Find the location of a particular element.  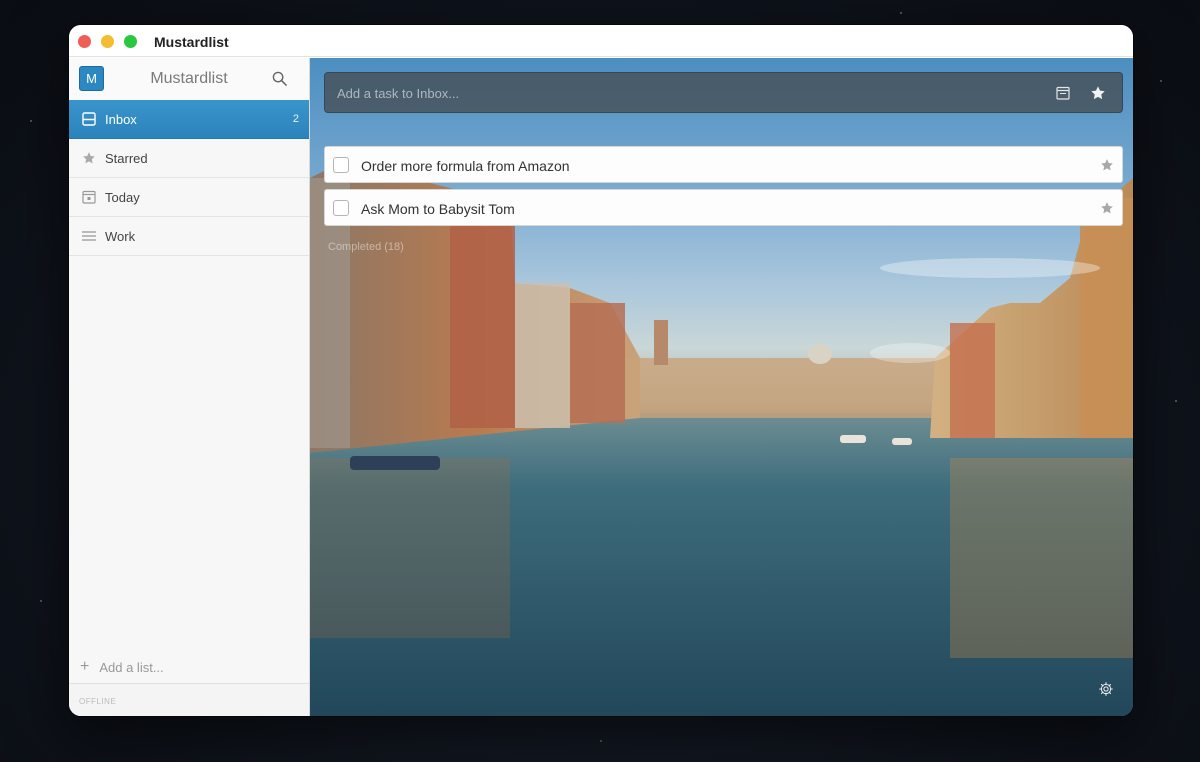

close-button is located at coordinates (84, 41).